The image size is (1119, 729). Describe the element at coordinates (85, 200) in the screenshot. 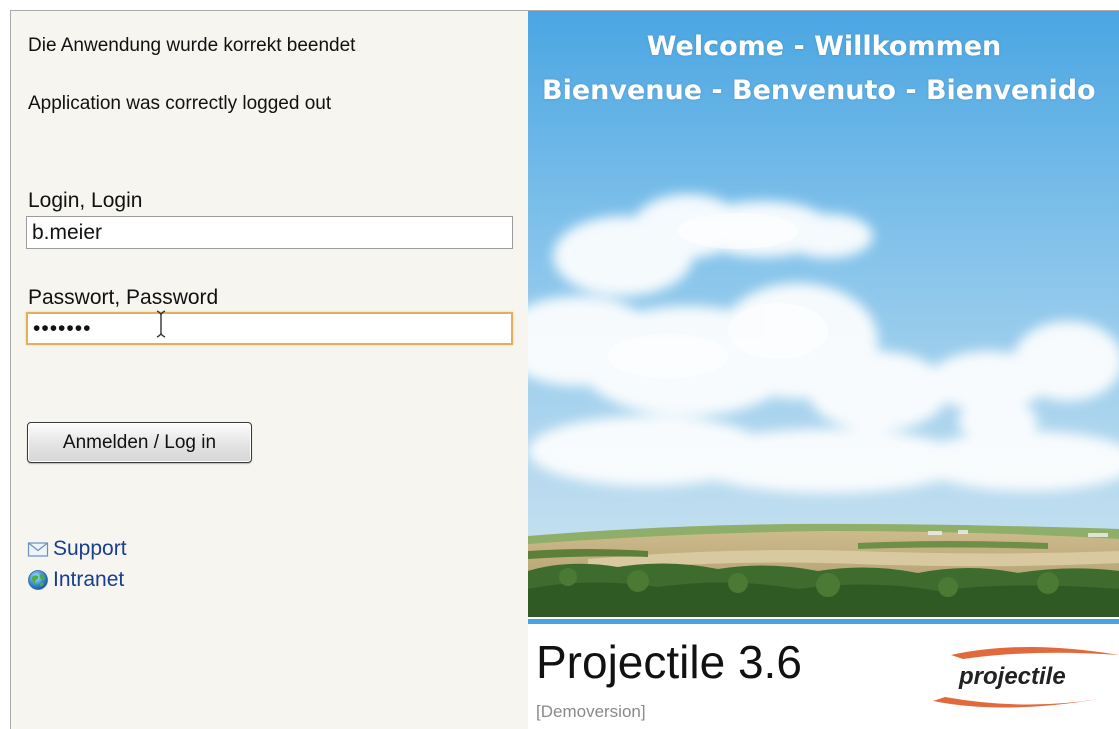

I see `login-label: Login, Login` at that location.